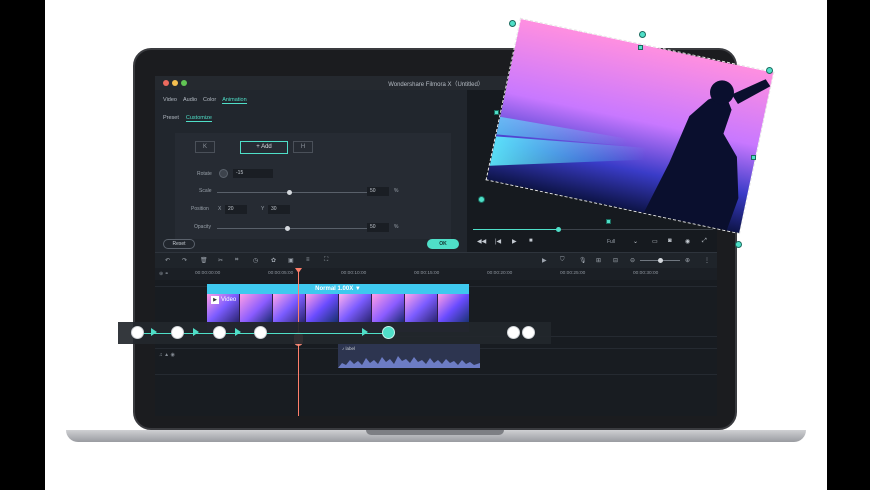 Image resolution: width=870 pixels, height=490 pixels. Describe the element at coordinates (236, 209) in the screenshot. I see `position-x-input: 20` at that location.